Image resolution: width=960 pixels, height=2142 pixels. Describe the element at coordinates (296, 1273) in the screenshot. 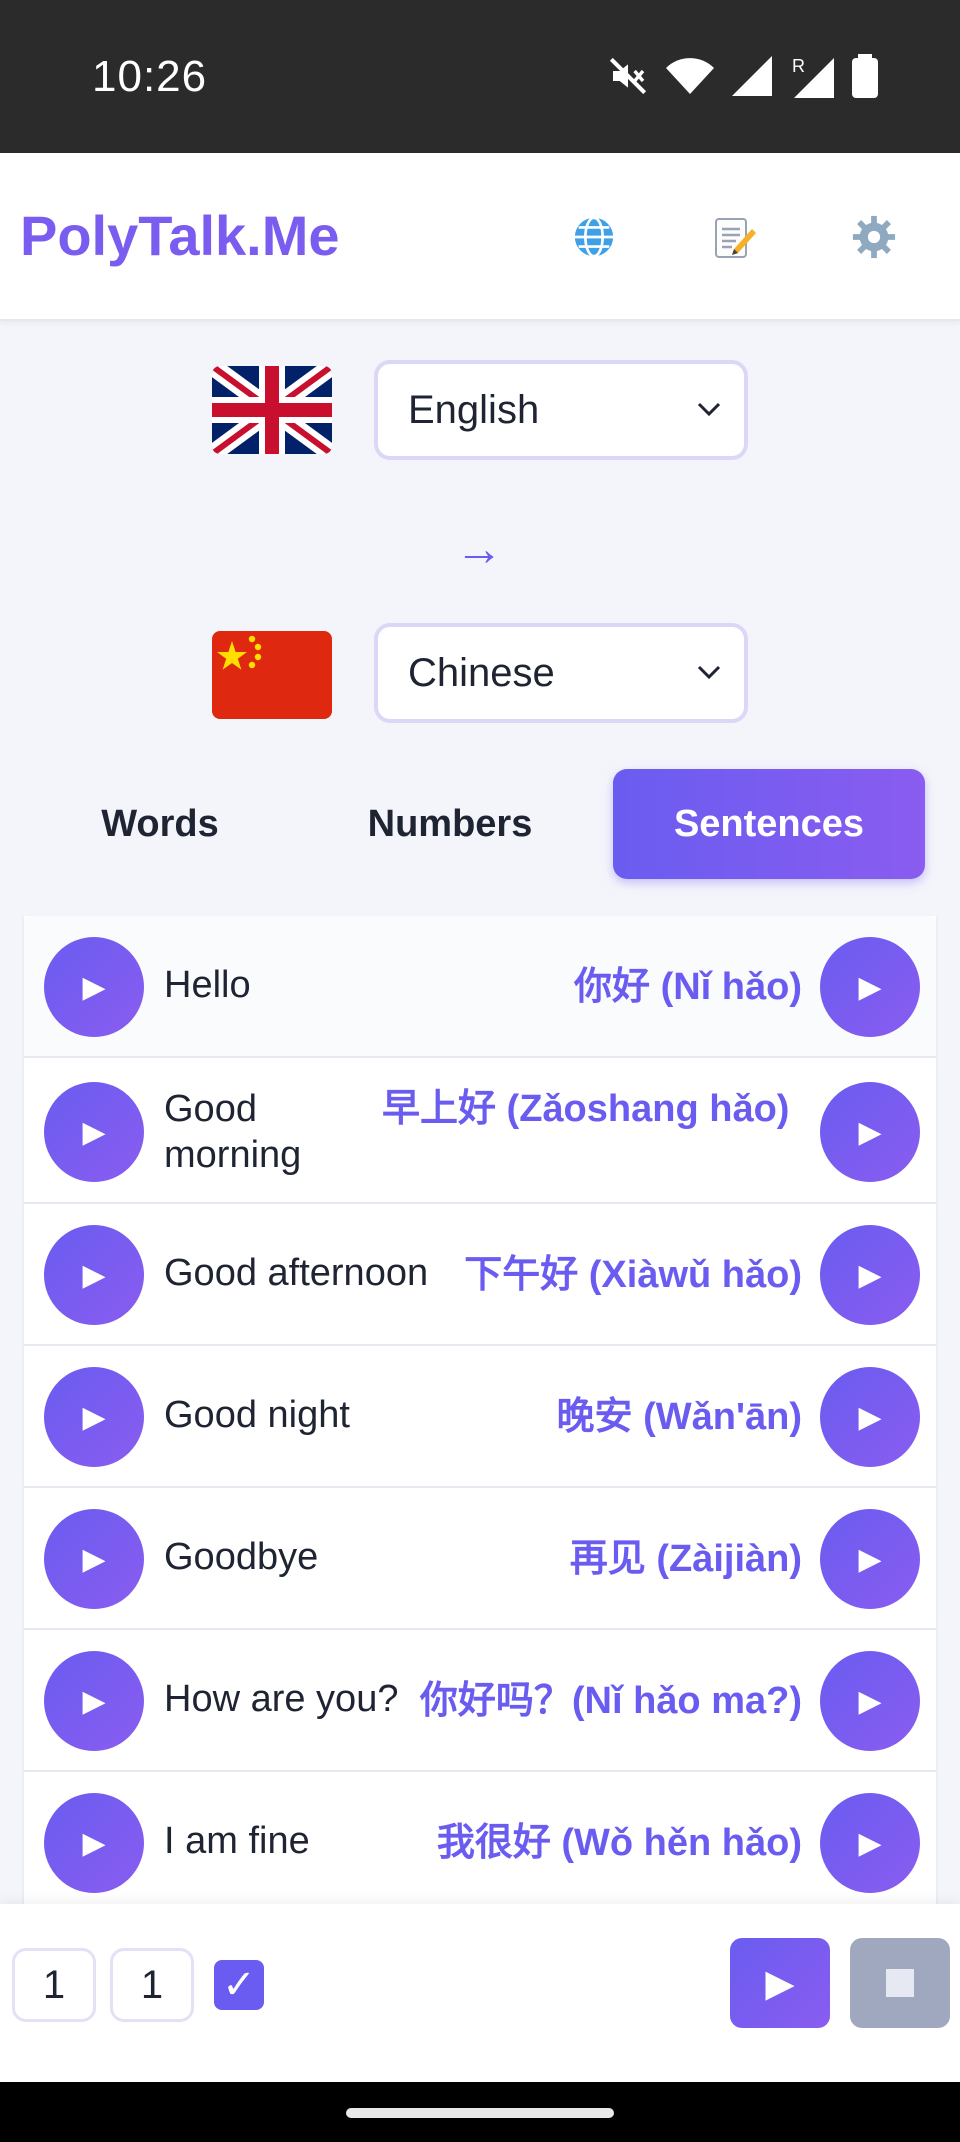

I see `phrase-source: Good afternoon` at that location.